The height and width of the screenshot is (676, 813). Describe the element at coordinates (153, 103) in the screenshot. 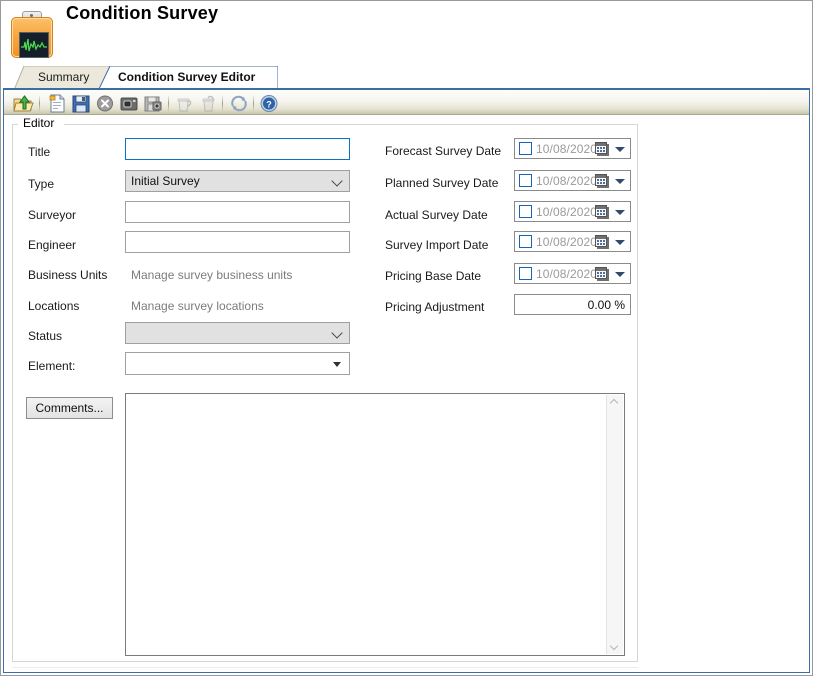

I see `save-image-icon` at that location.